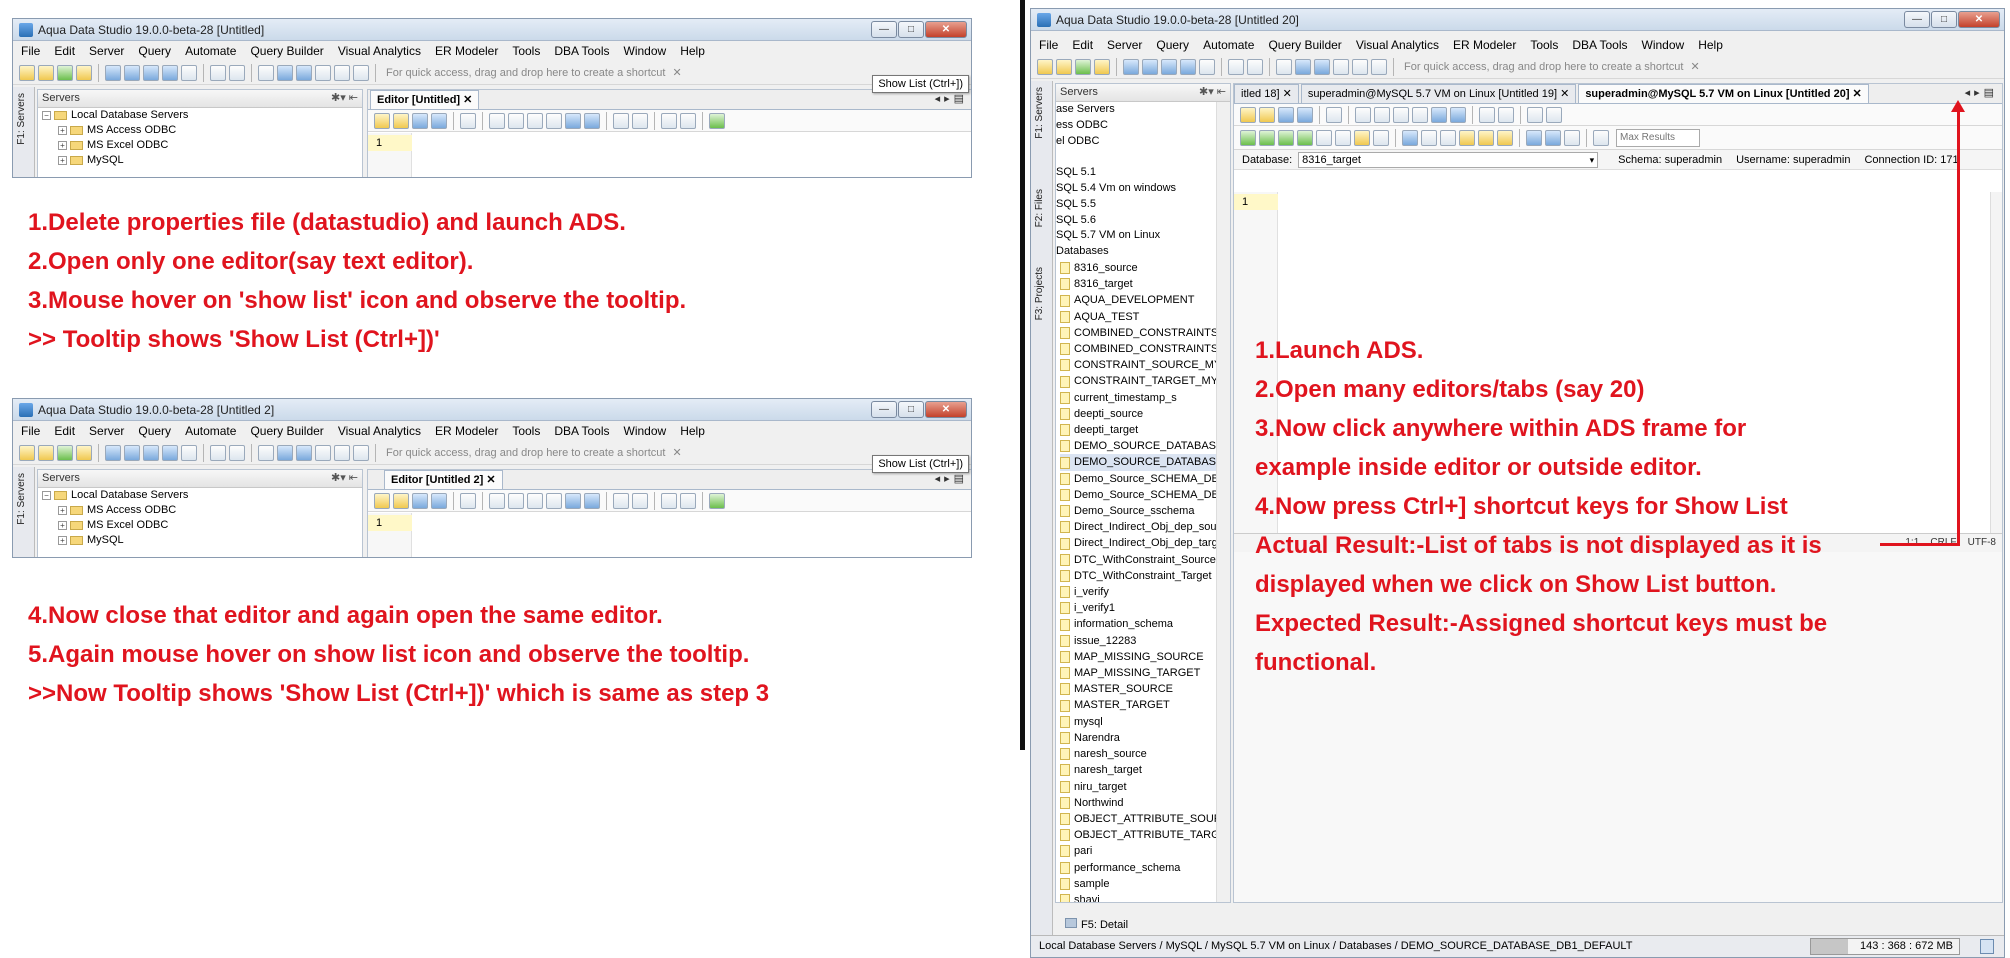 The image size is (2010, 958). I want to click on shortcut-clear-icon: ✕, so click(676, 452).